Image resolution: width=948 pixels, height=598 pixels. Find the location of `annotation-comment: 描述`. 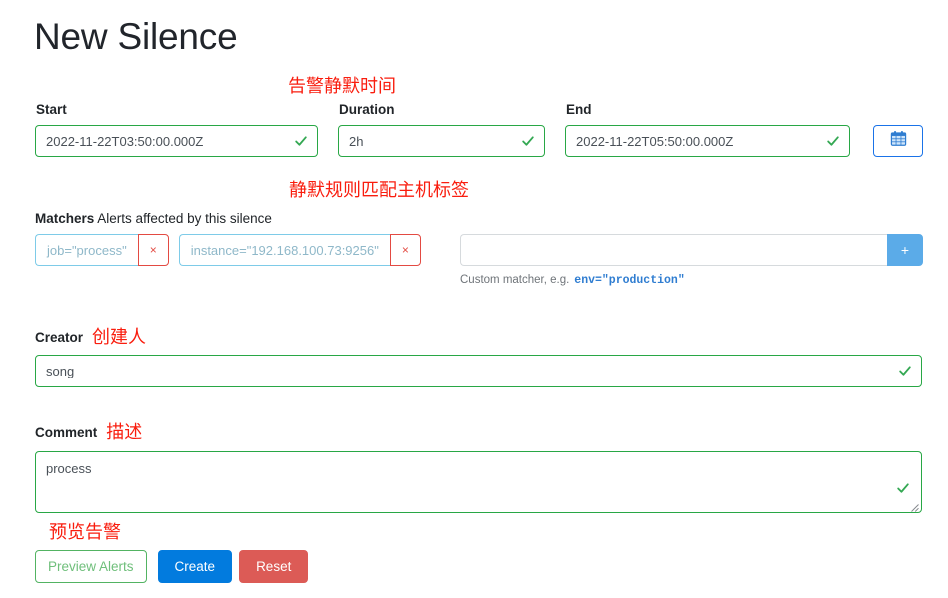

annotation-comment: 描述 is located at coordinates (124, 432).